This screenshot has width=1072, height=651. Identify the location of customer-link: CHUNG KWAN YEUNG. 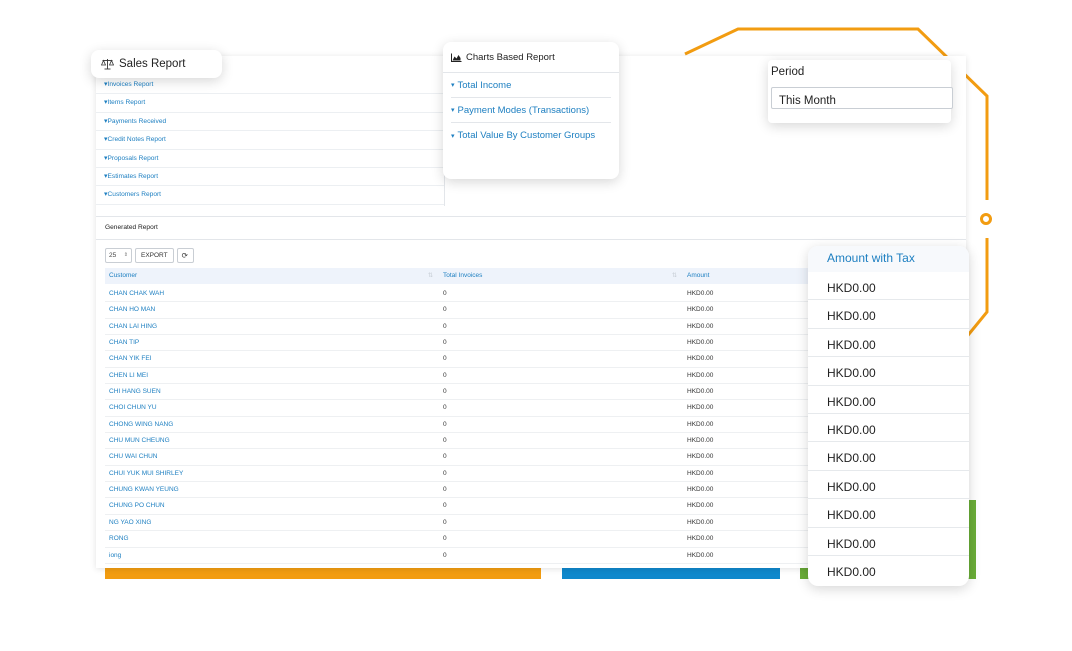
(272, 489).